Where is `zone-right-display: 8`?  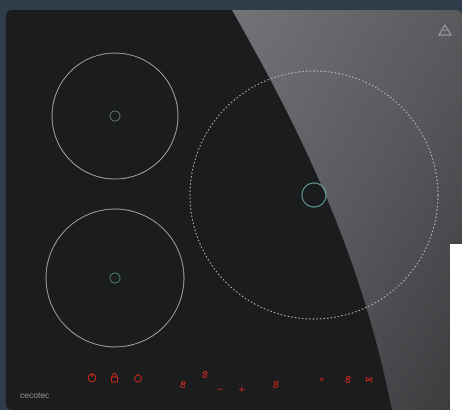 zone-right-display: 8 is located at coordinates (348, 380).